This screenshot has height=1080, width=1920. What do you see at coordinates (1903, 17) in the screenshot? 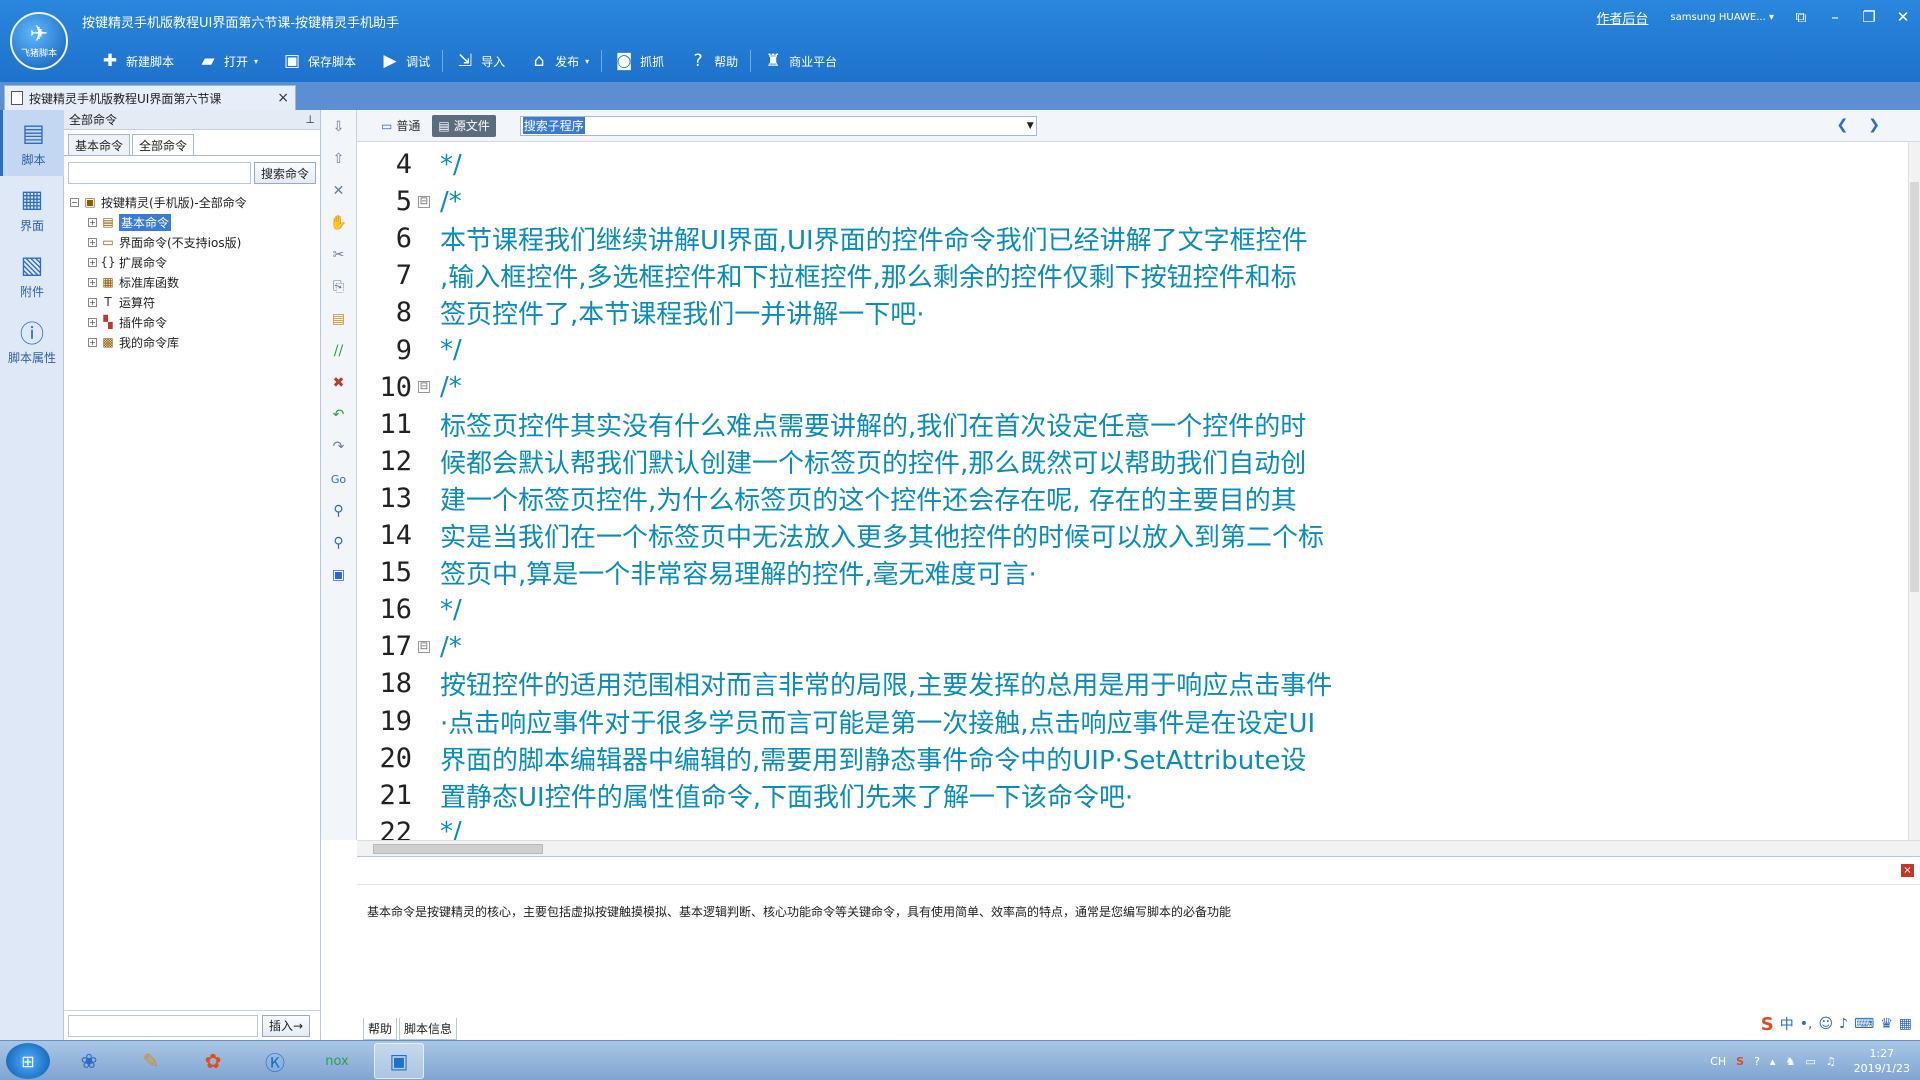
I see `close-button: ✕` at bounding box center [1903, 17].